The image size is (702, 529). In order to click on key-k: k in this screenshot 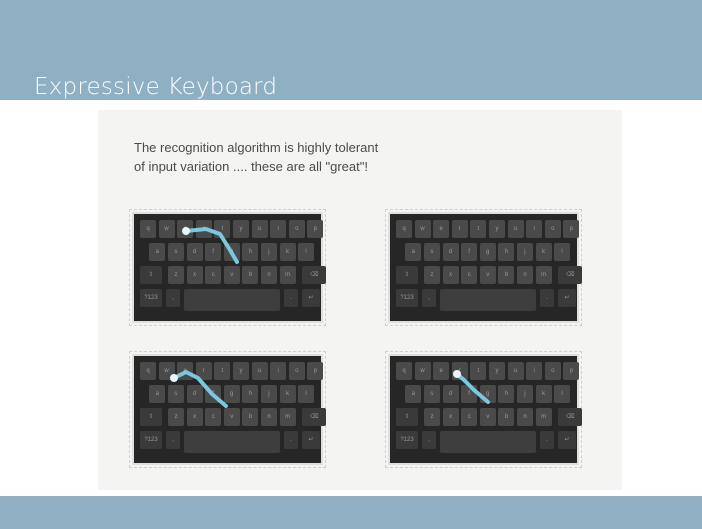, I will do `click(543, 252)`.